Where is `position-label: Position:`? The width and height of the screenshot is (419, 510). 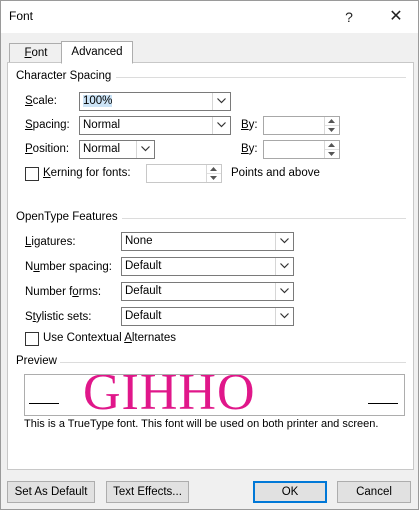
position-label: Position: is located at coordinates (47, 149).